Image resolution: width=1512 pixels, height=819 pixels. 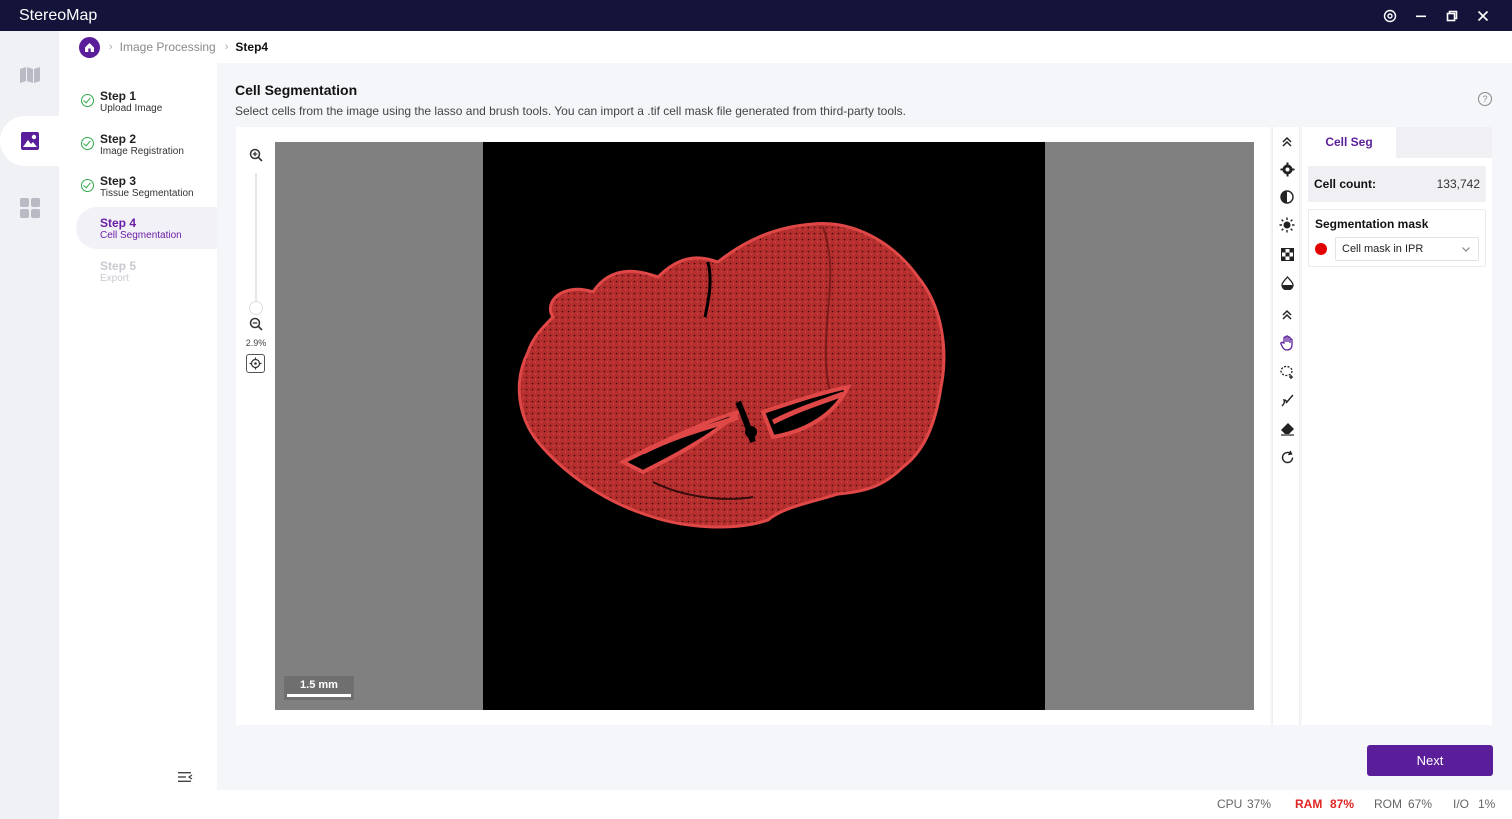 What do you see at coordinates (1321, 249) in the screenshot?
I see `mask-color-swatch` at bounding box center [1321, 249].